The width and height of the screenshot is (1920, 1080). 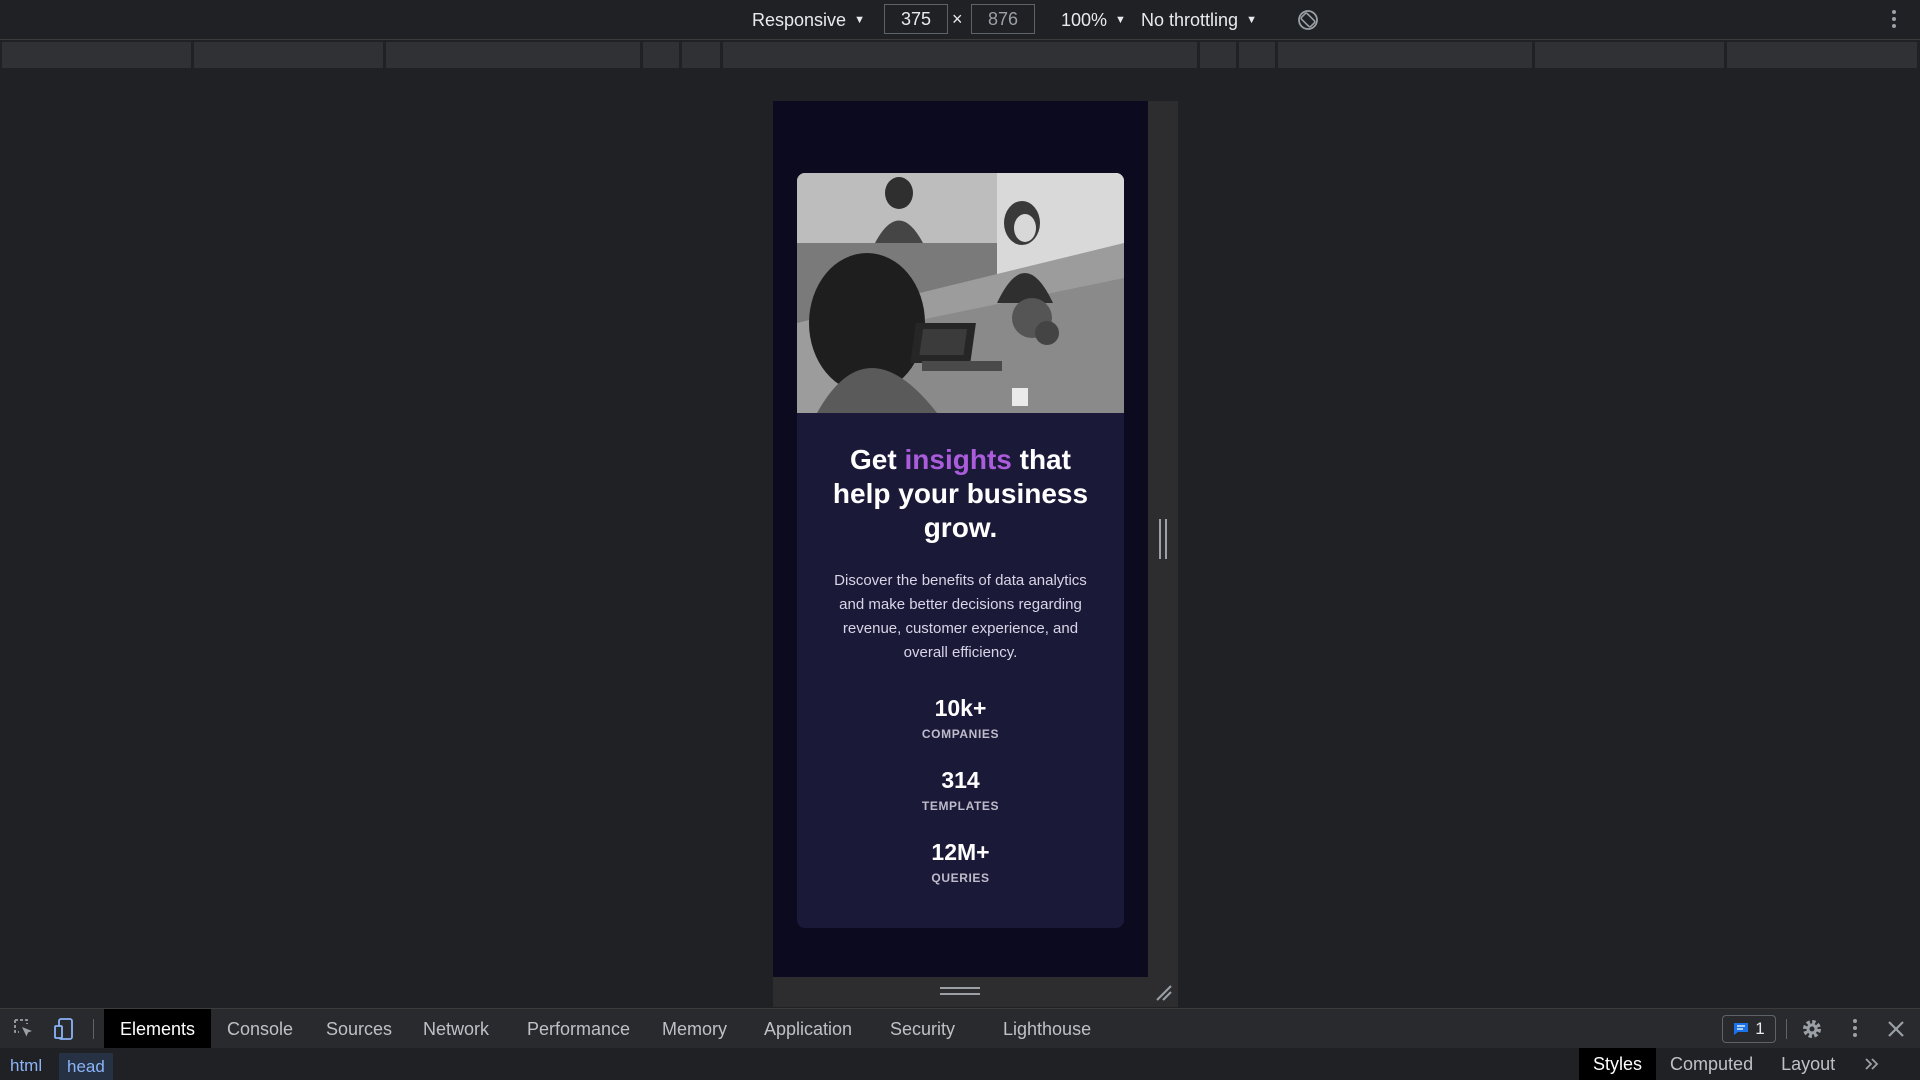 What do you see at coordinates (960, 878) in the screenshot?
I see `stat-label: QUERIES` at bounding box center [960, 878].